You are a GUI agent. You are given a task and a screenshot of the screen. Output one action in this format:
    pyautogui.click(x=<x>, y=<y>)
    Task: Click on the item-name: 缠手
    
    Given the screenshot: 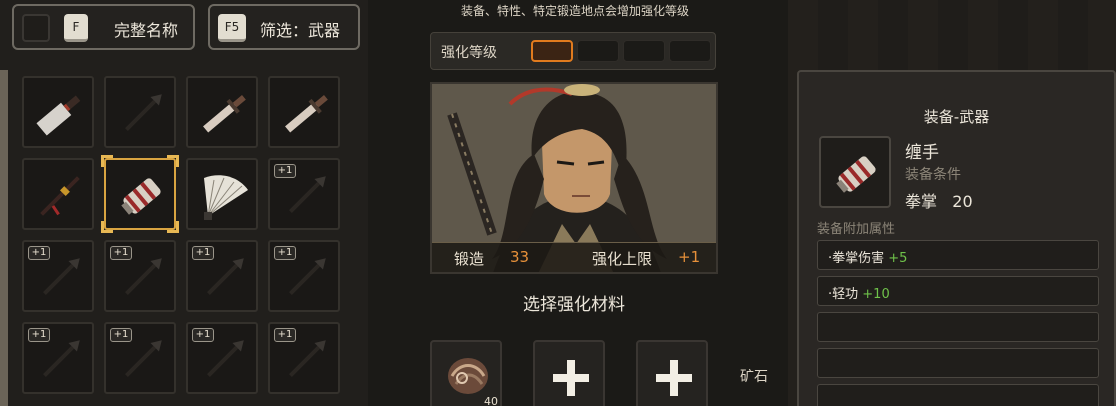 What is the action you would take?
    pyautogui.click(x=922, y=153)
    